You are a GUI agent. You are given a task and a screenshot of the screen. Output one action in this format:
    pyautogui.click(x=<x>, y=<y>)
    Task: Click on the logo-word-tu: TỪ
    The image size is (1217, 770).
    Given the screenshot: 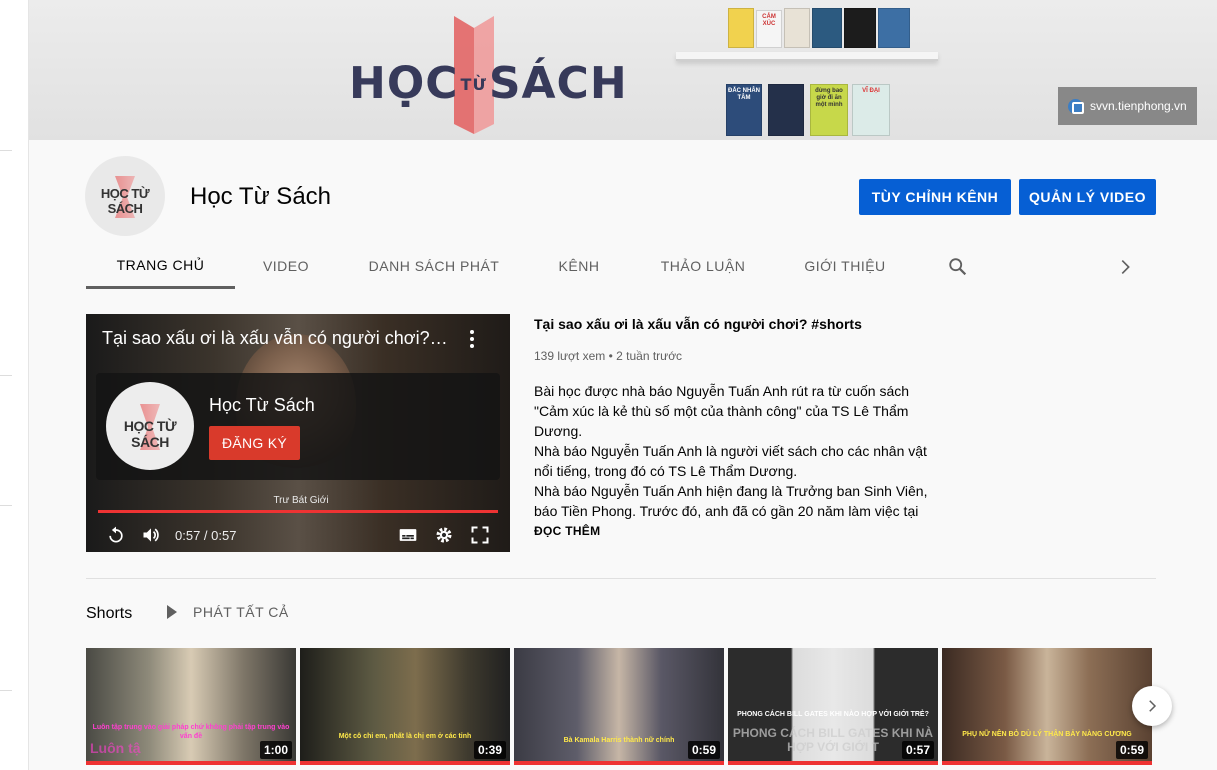 What is the action you would take?
    pyautogui.click(x=473, y=84)
    